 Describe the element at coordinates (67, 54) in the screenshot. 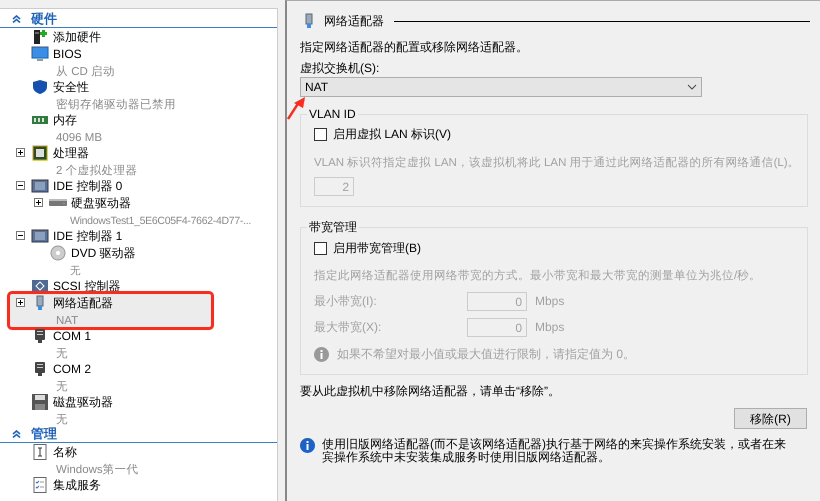

I see `item-label: BIOS` at that location.